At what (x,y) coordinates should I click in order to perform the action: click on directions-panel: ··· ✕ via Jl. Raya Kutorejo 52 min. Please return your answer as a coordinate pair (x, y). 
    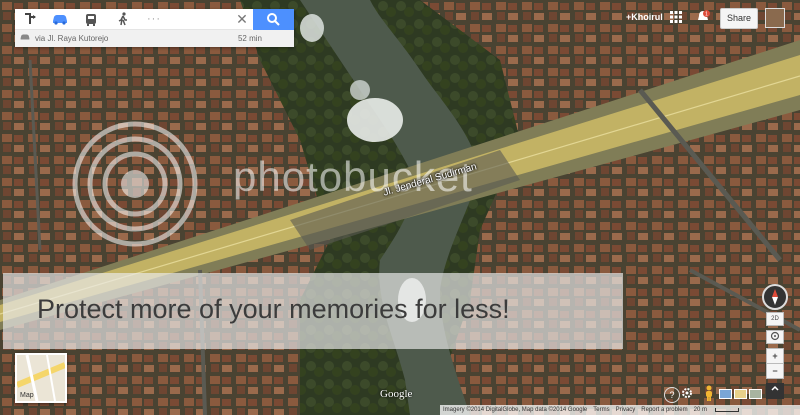
    Looking at the image, I should click on (154, 28).